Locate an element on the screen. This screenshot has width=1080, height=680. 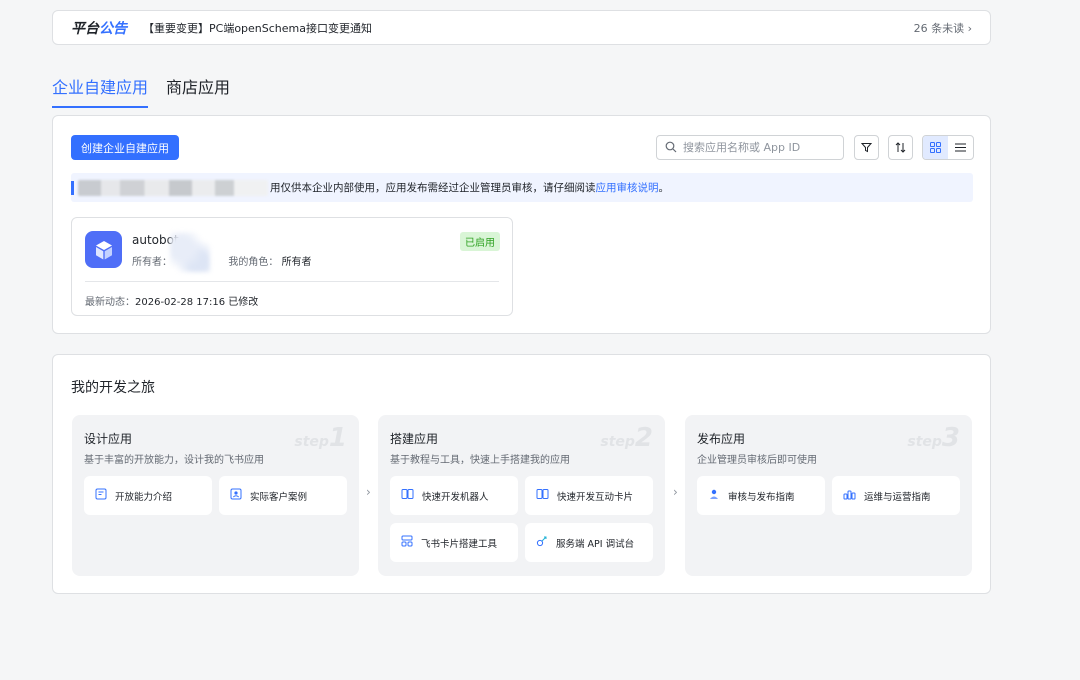
info-text: 用仅供本企业内部使用，应用发布需经过企业管理员审核，请仔细阅读 is located at coordinates (433, 188).